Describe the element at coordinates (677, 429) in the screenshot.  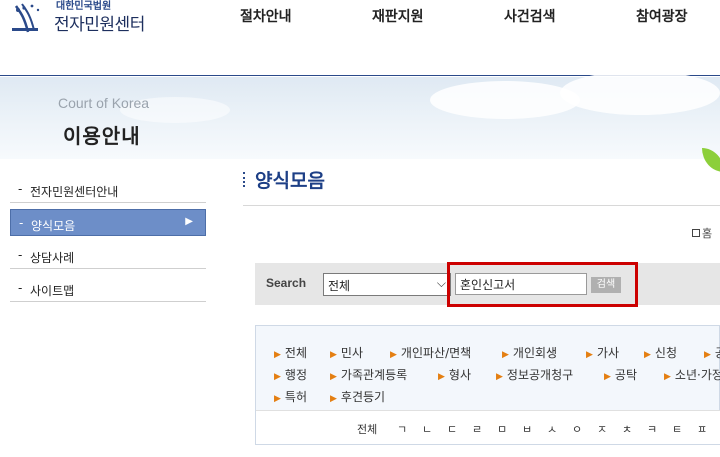
I see `cho-item: ㅌ` at that location.